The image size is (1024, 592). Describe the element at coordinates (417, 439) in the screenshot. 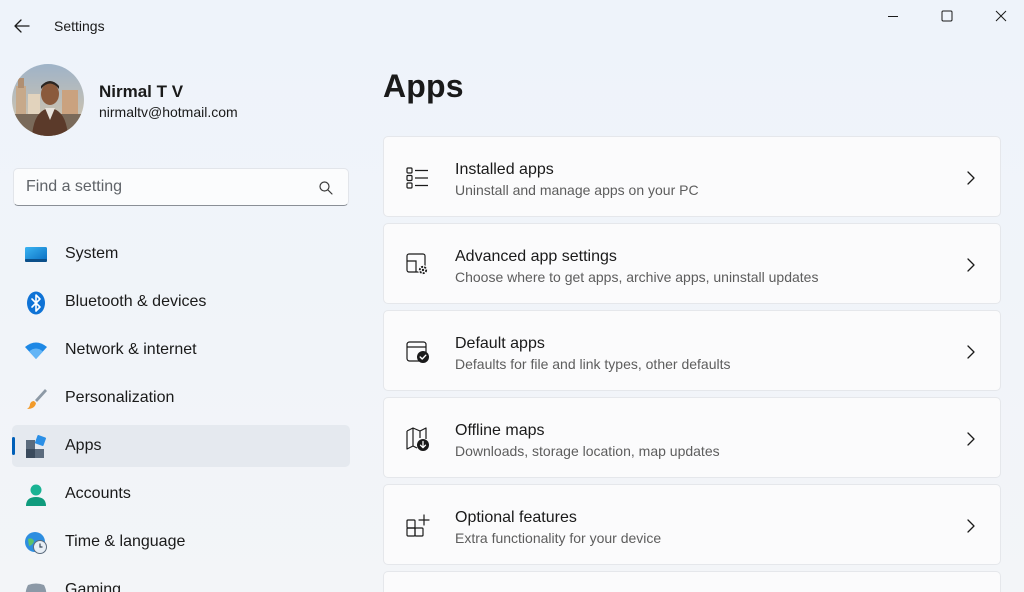

I see `map-download-icon` at that location.